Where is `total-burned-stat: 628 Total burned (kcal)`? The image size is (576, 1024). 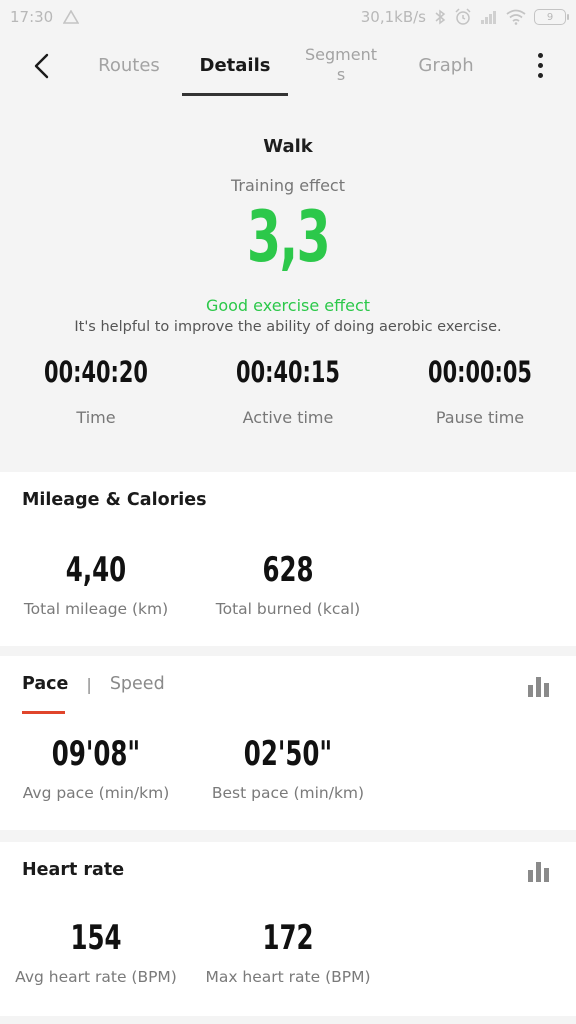
total-burned-stat: 628 Total burned (kcal) is located at coordinates (288, 583).